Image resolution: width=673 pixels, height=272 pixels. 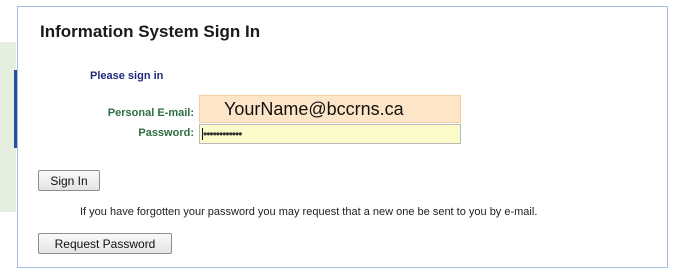 What do you see at coordinates (330, 134) in the screenshot?
I see `password-field: ••••••••••••` at bounding box center [330, 134].